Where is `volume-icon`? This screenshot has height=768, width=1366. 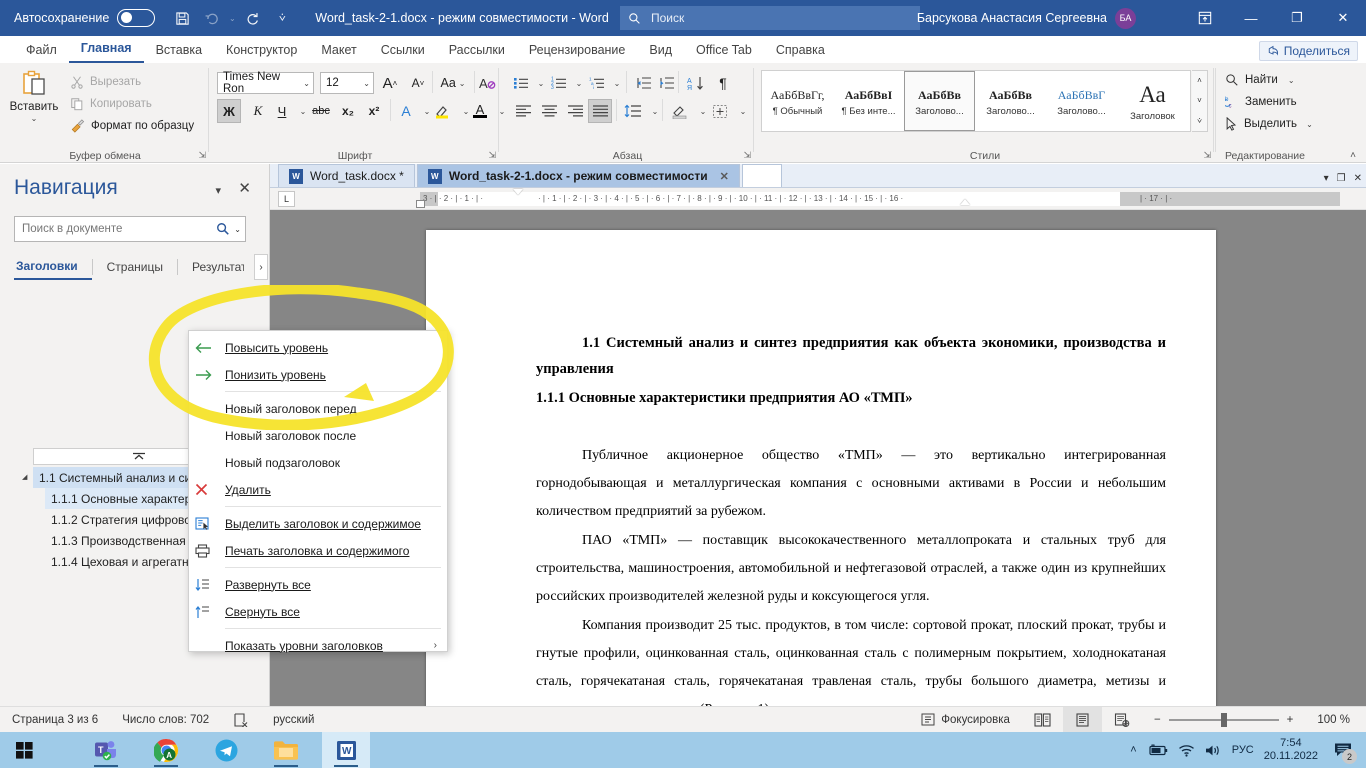
volume-icon is located at coordinates (1213, 750).